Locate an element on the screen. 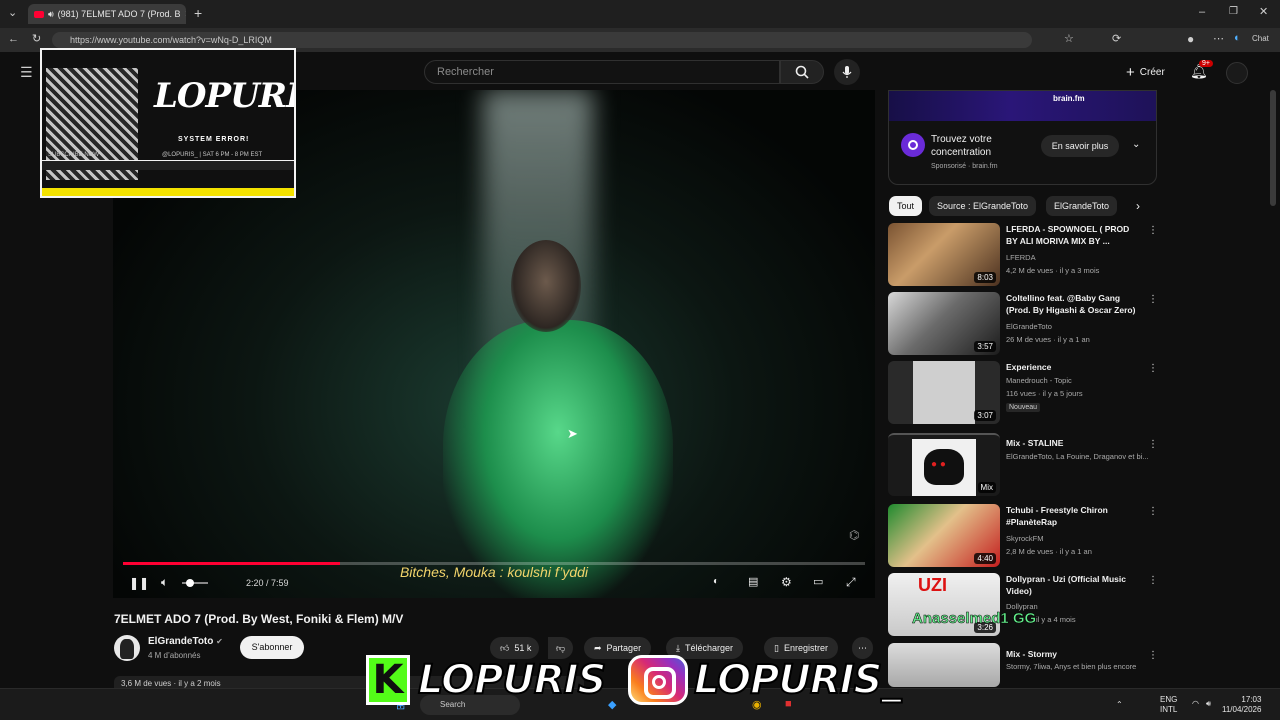  chip-source: Source : ElGrandeToto is located at coordinates (983, 206).